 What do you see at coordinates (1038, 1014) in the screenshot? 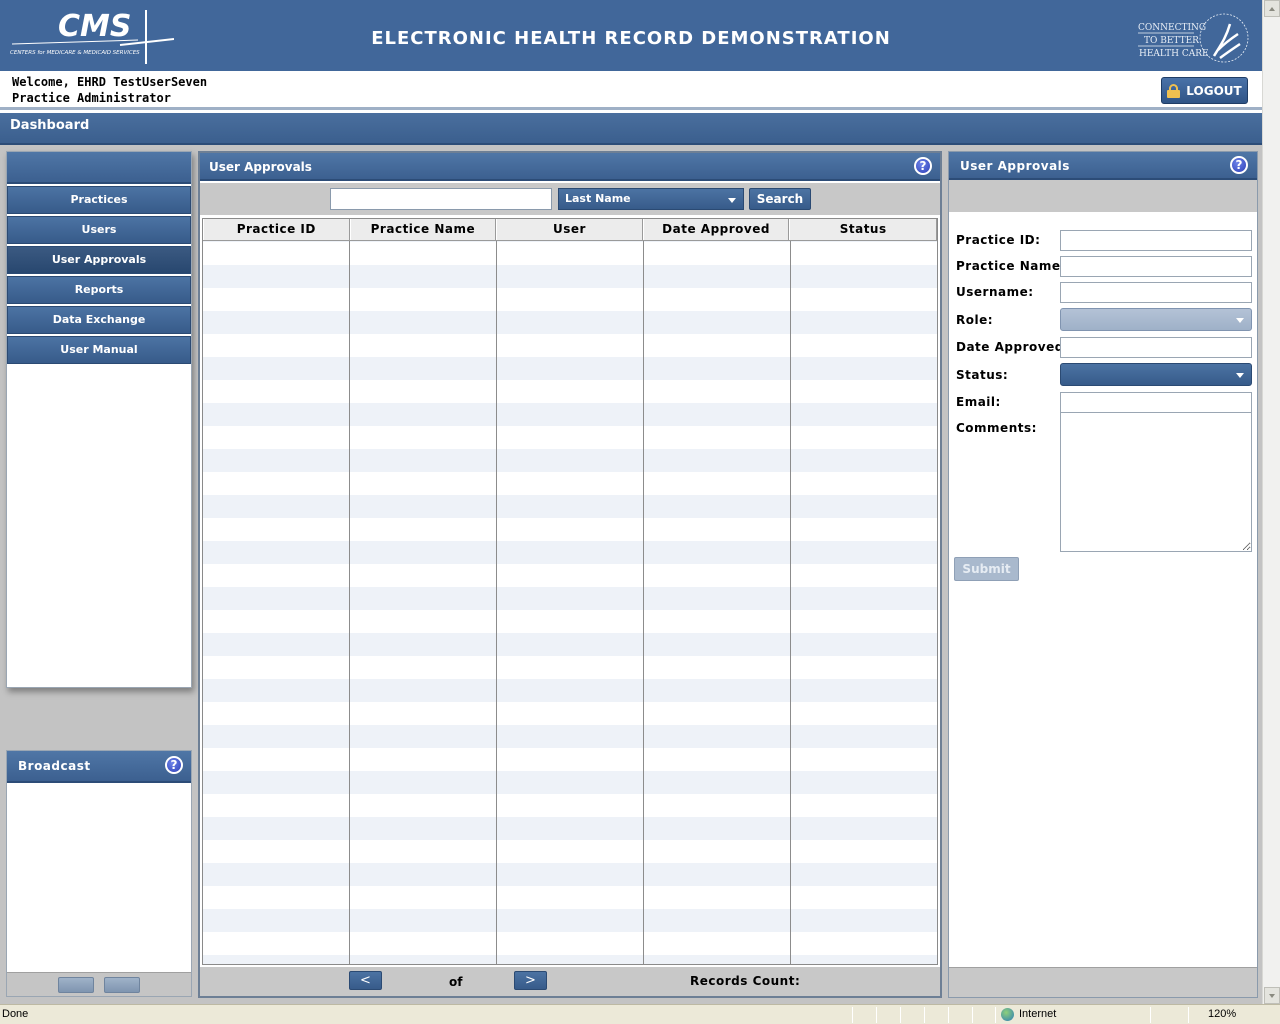
I see `security-zone-text: Internet` at bounding box center [1038, 1014].